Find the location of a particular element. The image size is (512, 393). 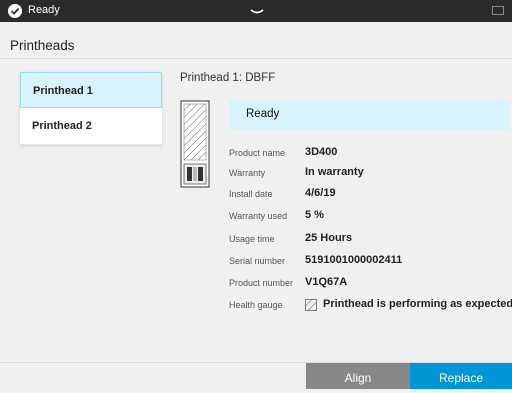

check-circle-icon is located at coordinates (15, 11).